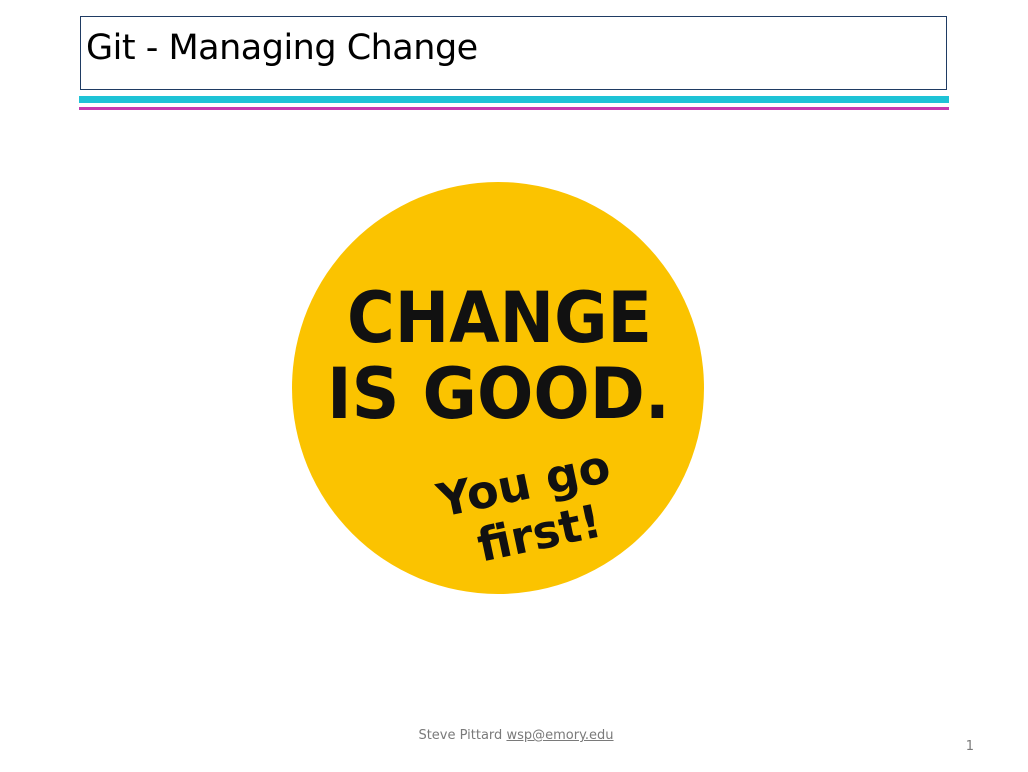 The width and height of the screenshot is (1028, 772). What do you see at coordinates (559, 735) in the screenshot?
I see `footer-email-link: wsp@emory.edu` at bounding box center [559, 735].